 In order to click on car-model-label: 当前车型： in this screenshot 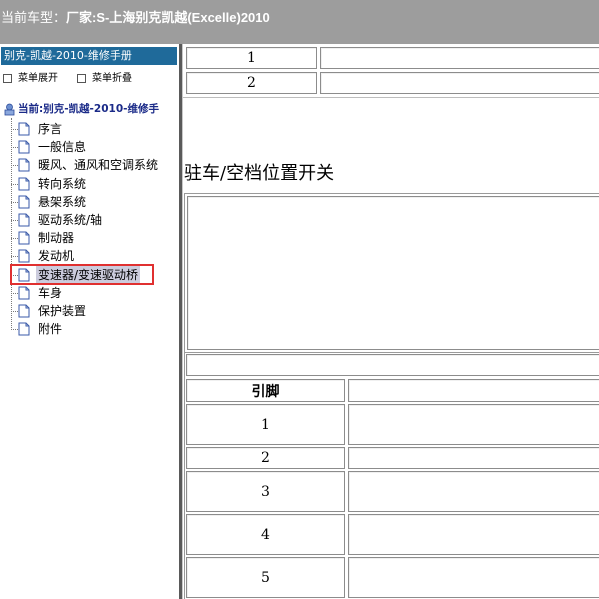, I will do `click(34, 17)`.